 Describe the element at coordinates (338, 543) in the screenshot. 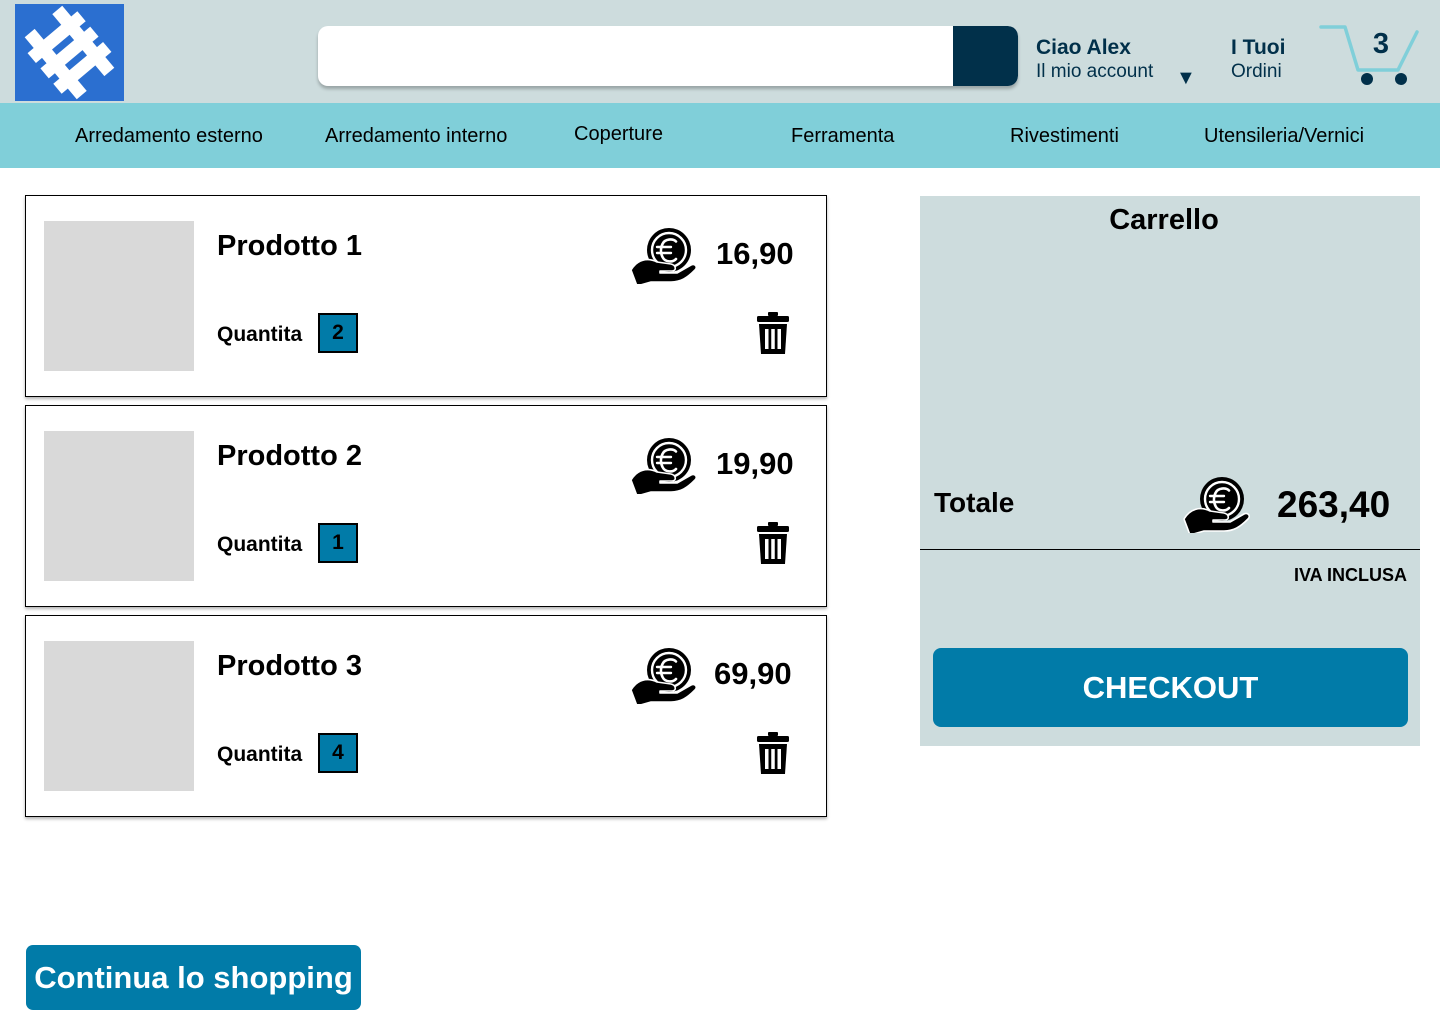

I see `quantity-field: 1` at that location.